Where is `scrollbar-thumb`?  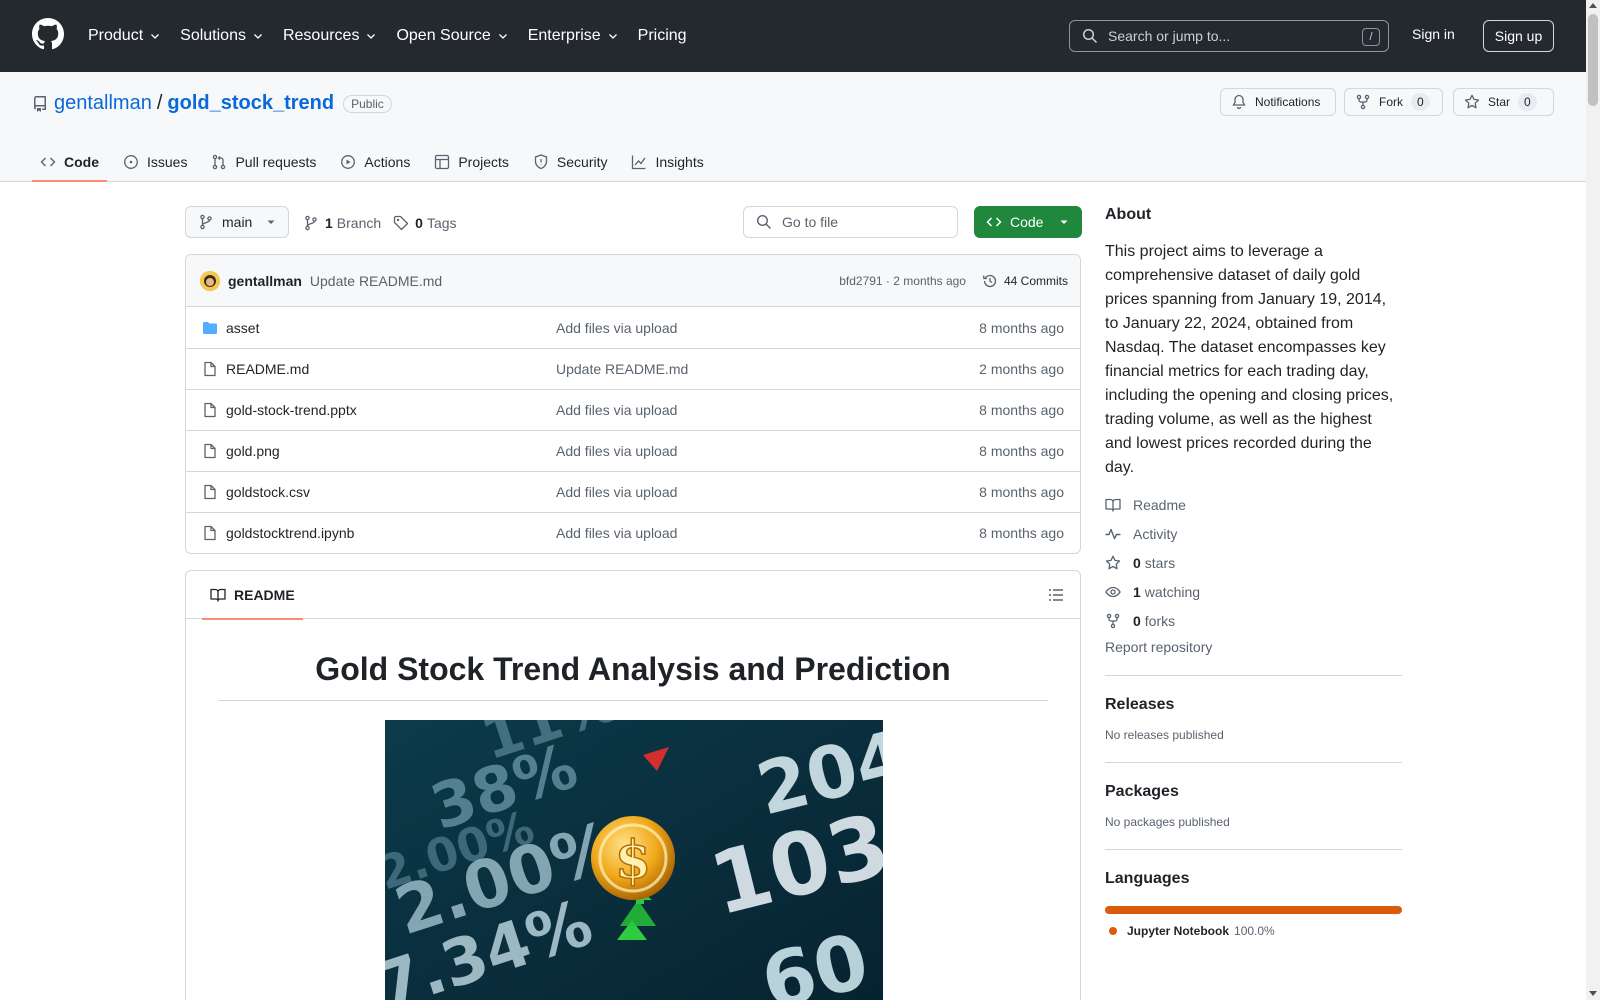 scrollbar-thumb is located at coordinates (1593, 60).